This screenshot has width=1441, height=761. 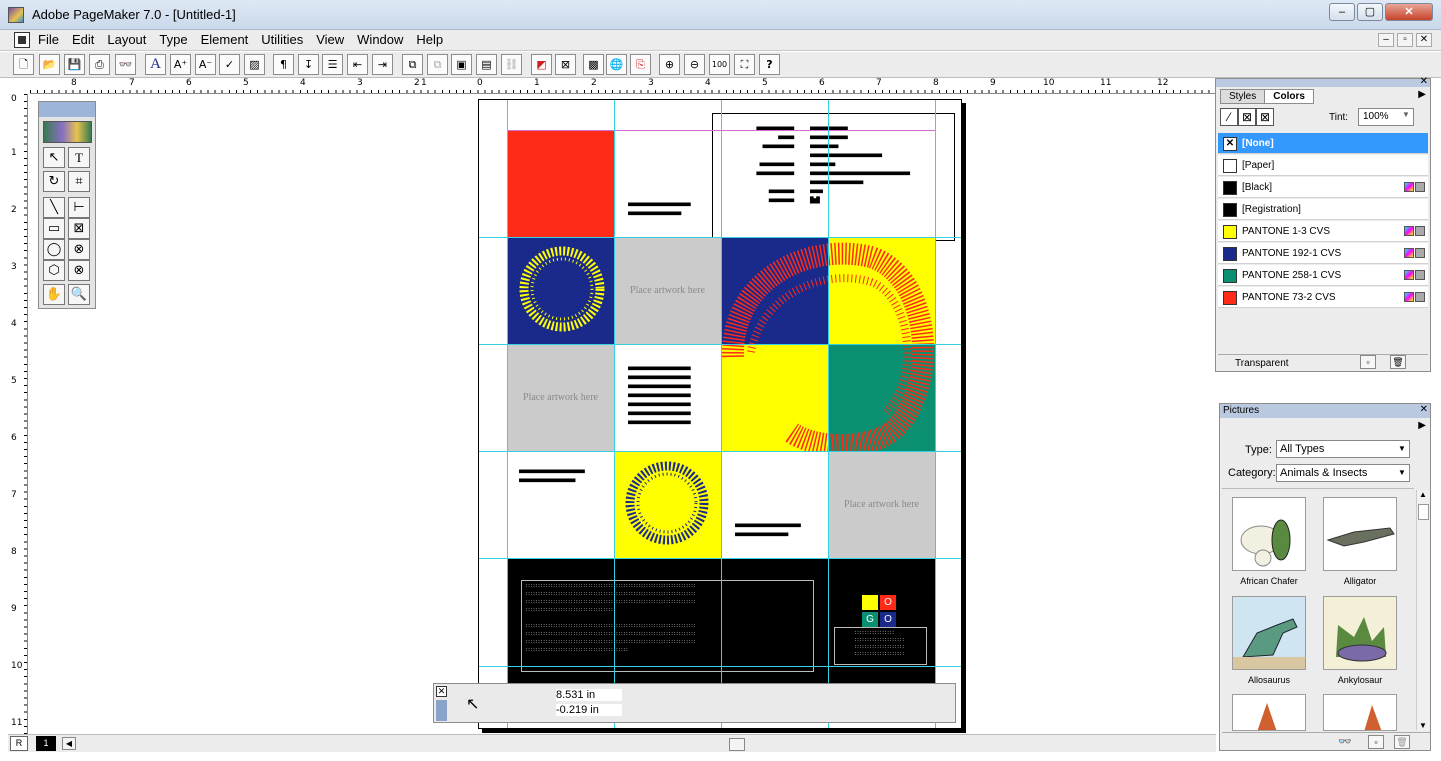 I want to click on tab-colors: Colors, so click(x=1289, y=96).